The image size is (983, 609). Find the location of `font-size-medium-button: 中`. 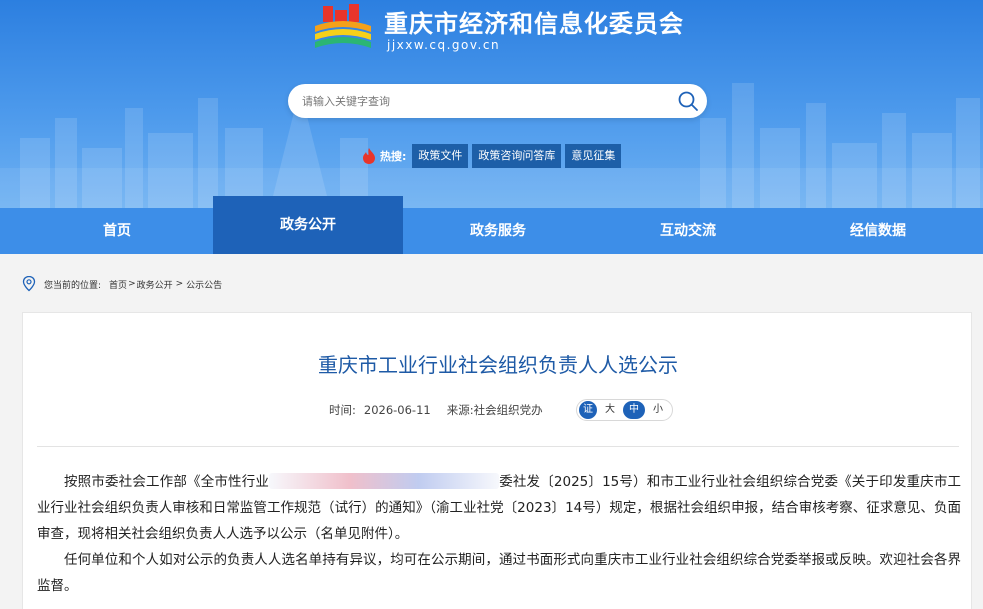

font-size-medium-button: 中 is located at coordinates (634, 410).